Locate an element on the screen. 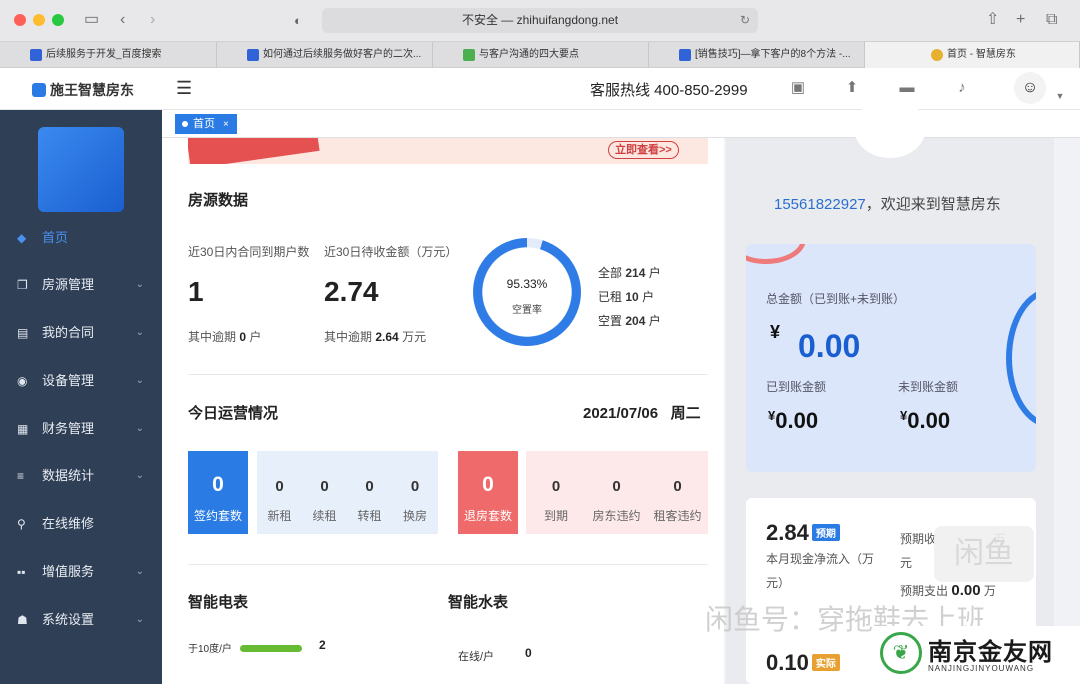  sidebar-item-finance: ▦ 财务管理 ⌄ is located at coordinates (81, 429).